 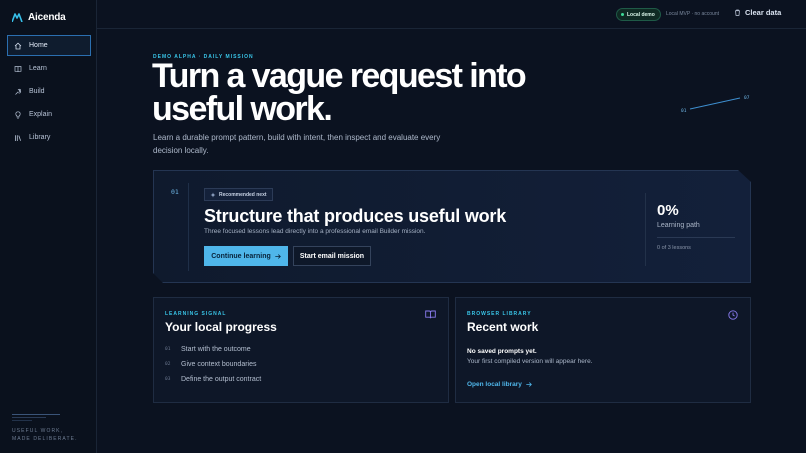 What do you see at coordinates (219, 364) in the screenshot?
I see `item-label: Give context boundaries` at bounding box center [219, 364].